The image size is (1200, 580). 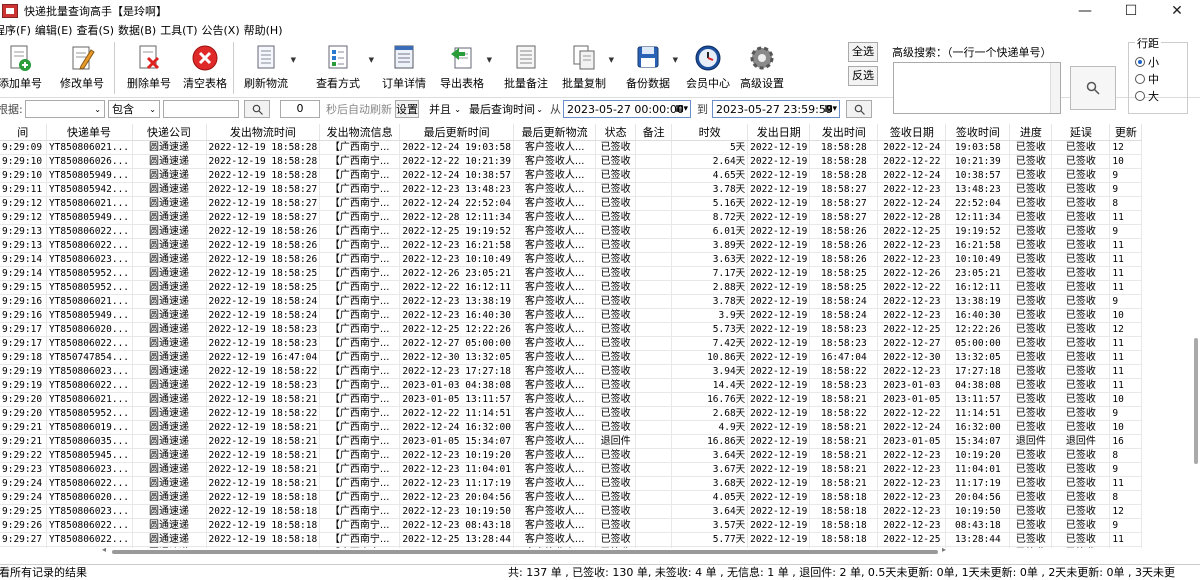 What do you see at coordinates (708, 67) in the screenshot?
I see `member-center-button: 会员中心` at bounding box center [708, 67].